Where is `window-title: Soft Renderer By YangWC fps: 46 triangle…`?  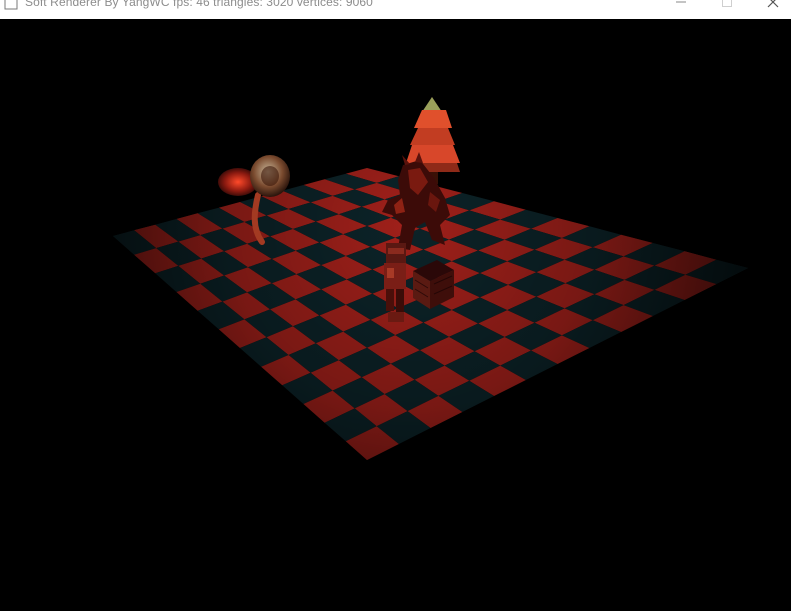 window-title: Soft Renderer By YangWC fps: 46 triangle… is located at coordinates (199, 4).